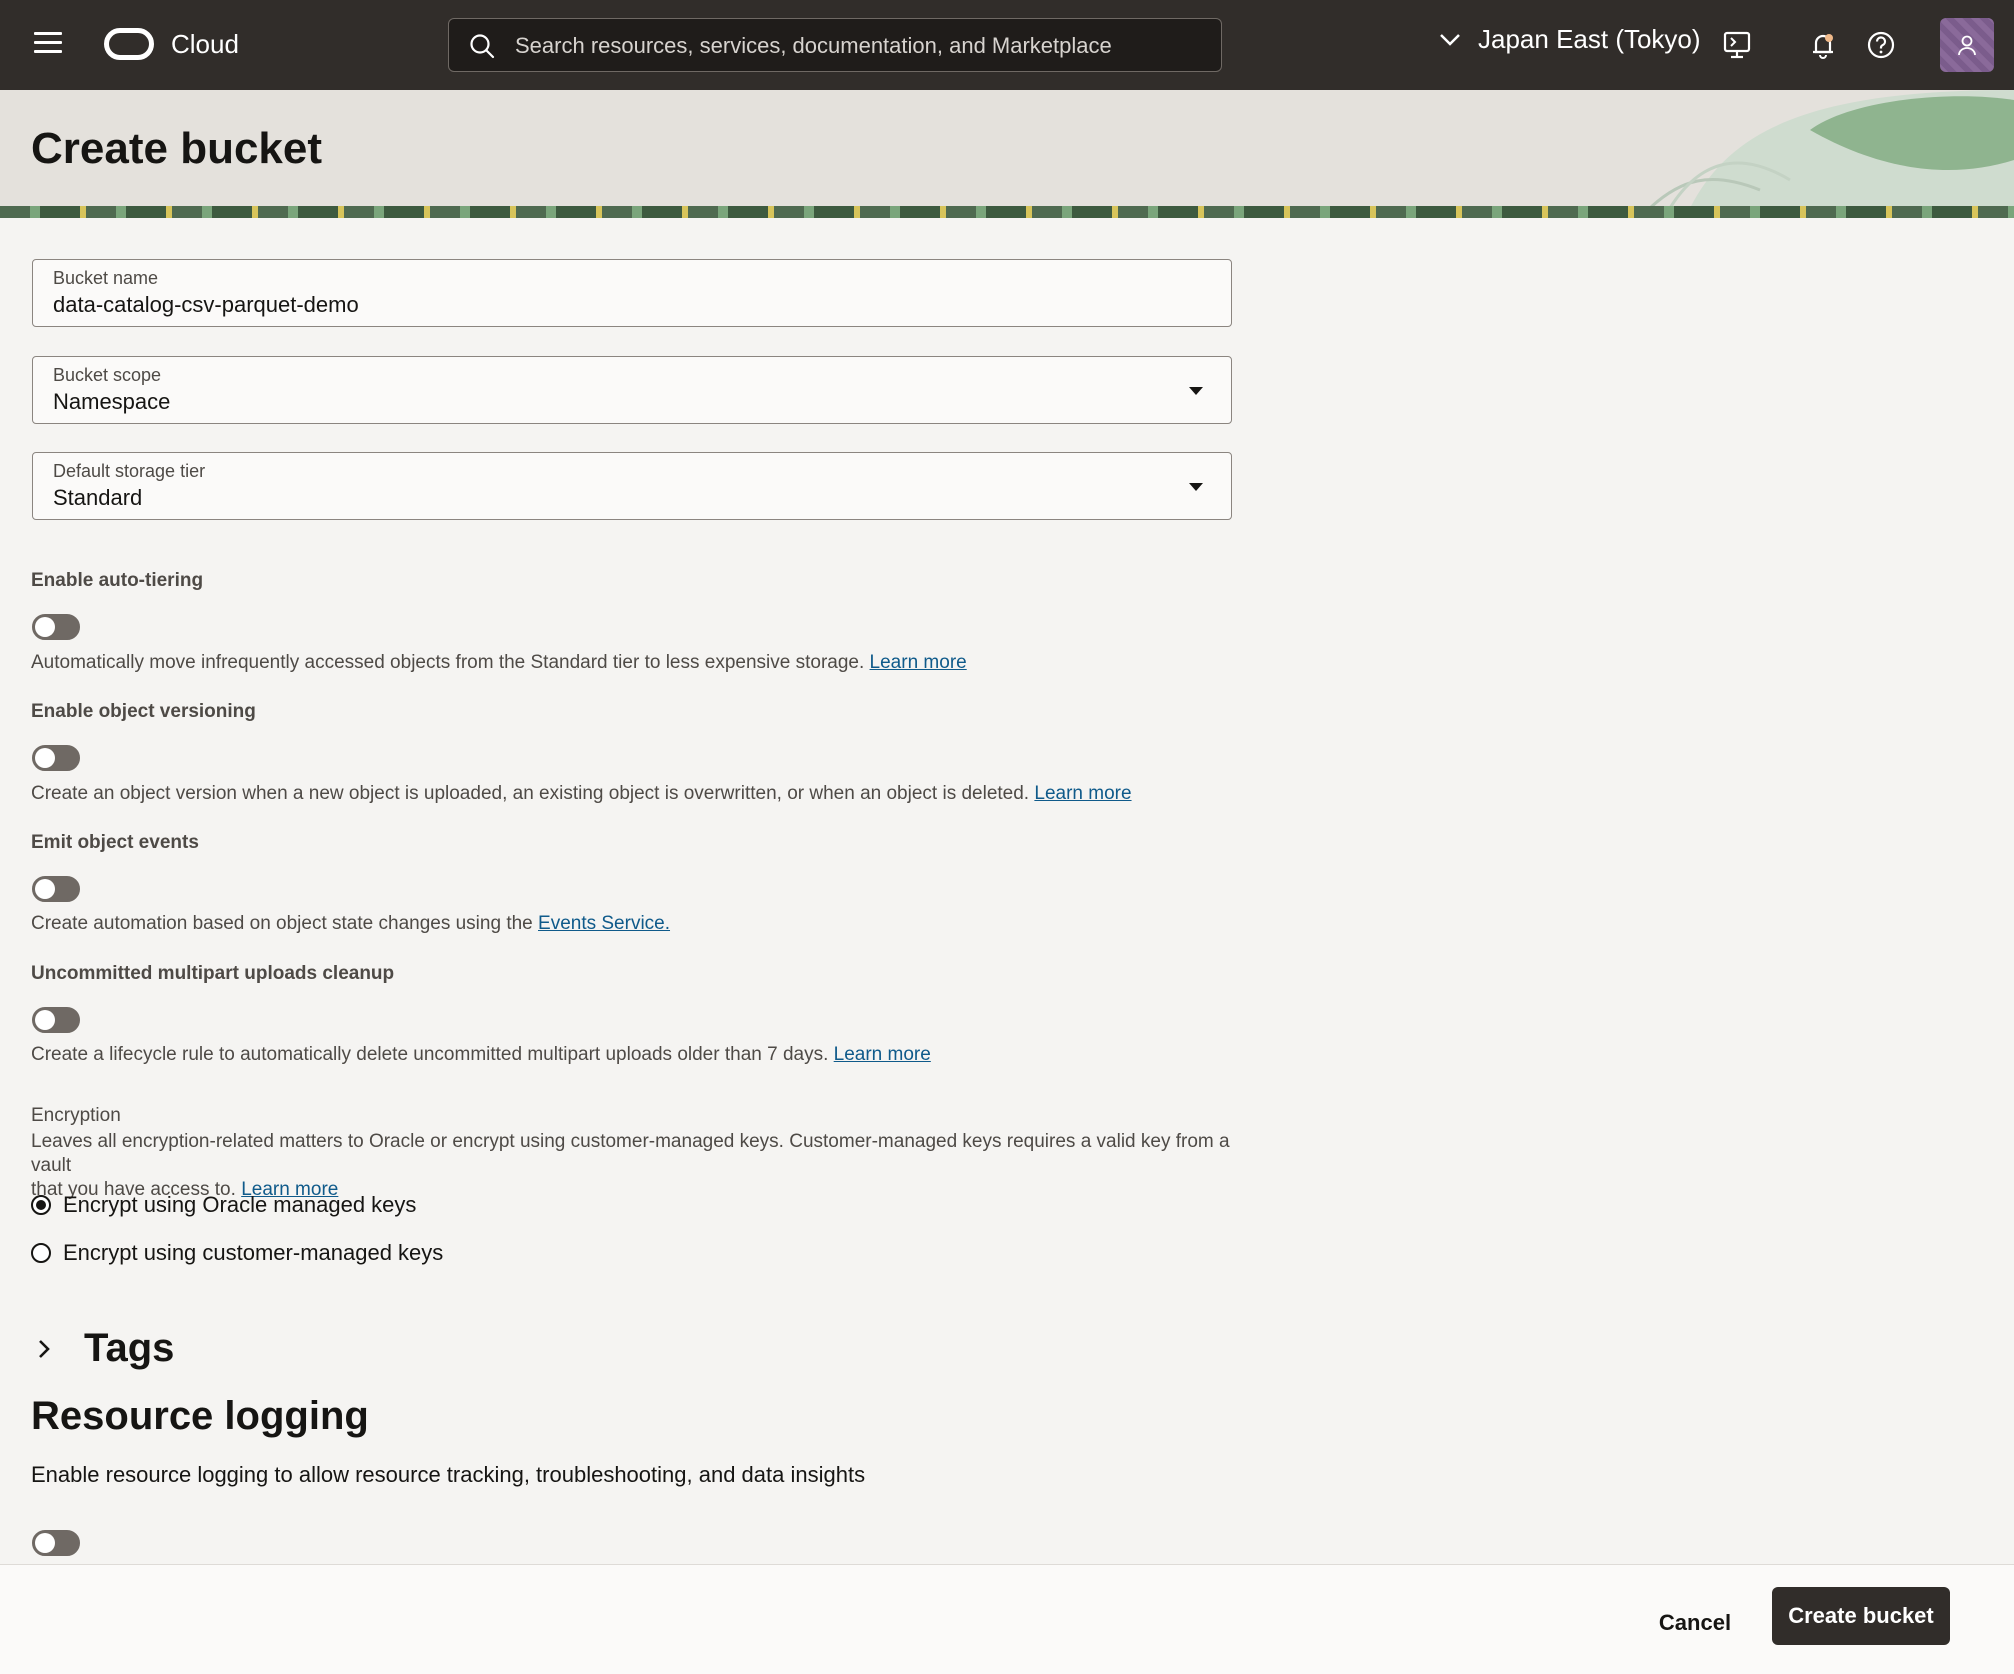 The image size is (2014, 1674). Describe the element at coordinates (205, 44) in the screenshot. I see `brand-name: Cloud` at that location.